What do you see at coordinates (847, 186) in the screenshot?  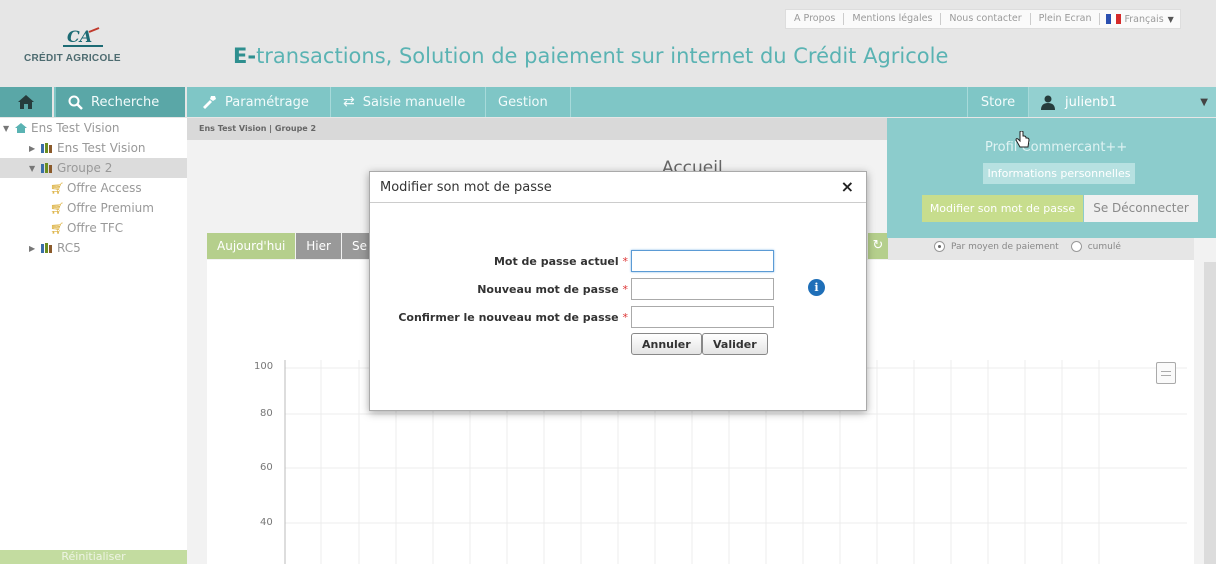 I see `close-icon: ×` at bounding box center [847, 186].